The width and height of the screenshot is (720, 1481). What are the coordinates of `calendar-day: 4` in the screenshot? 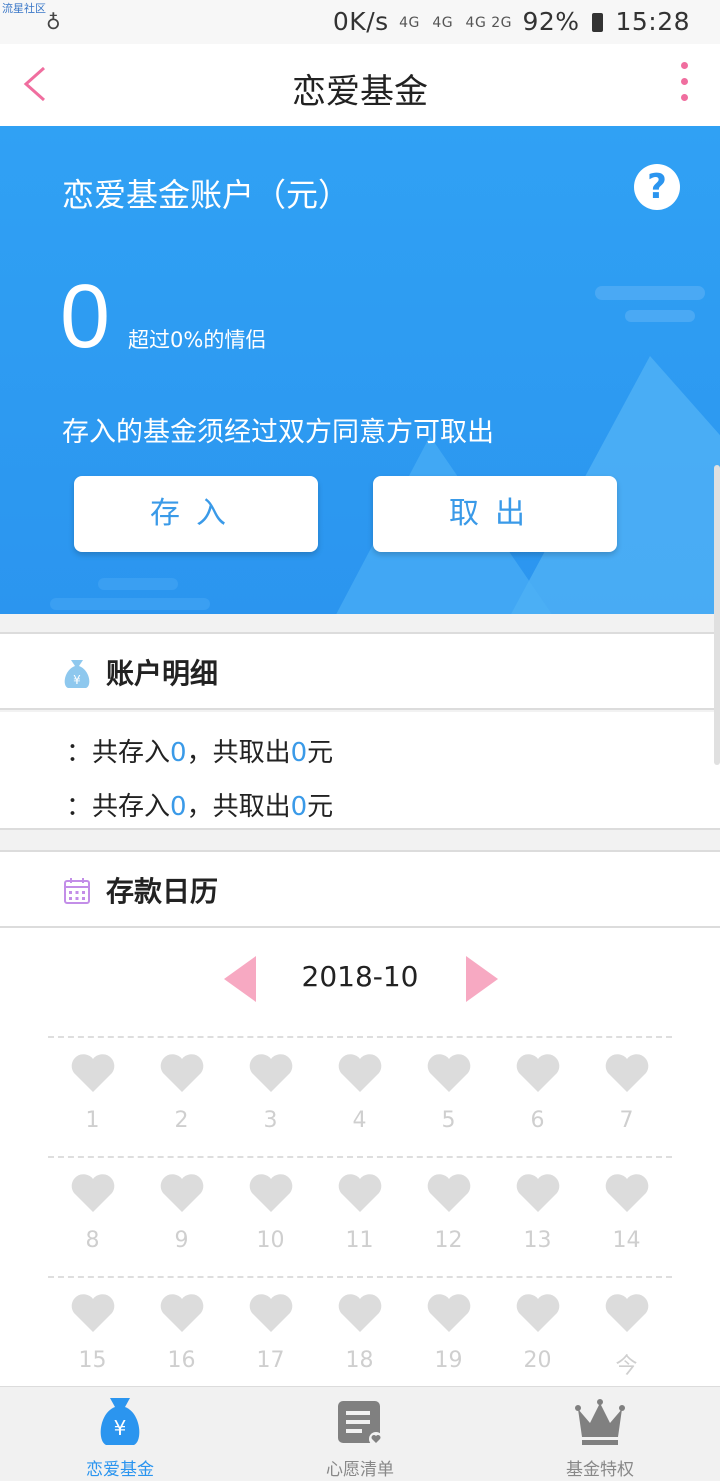 It's located at (359, 1096).